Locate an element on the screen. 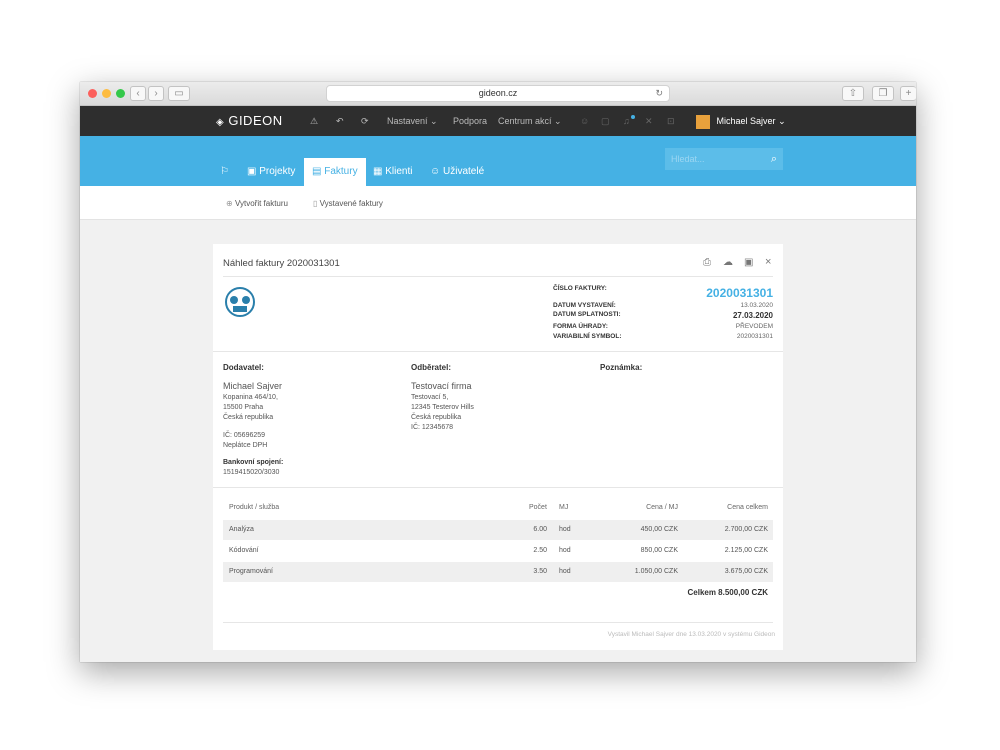  team-icon: ☺ is located at coordinates (584, 121).